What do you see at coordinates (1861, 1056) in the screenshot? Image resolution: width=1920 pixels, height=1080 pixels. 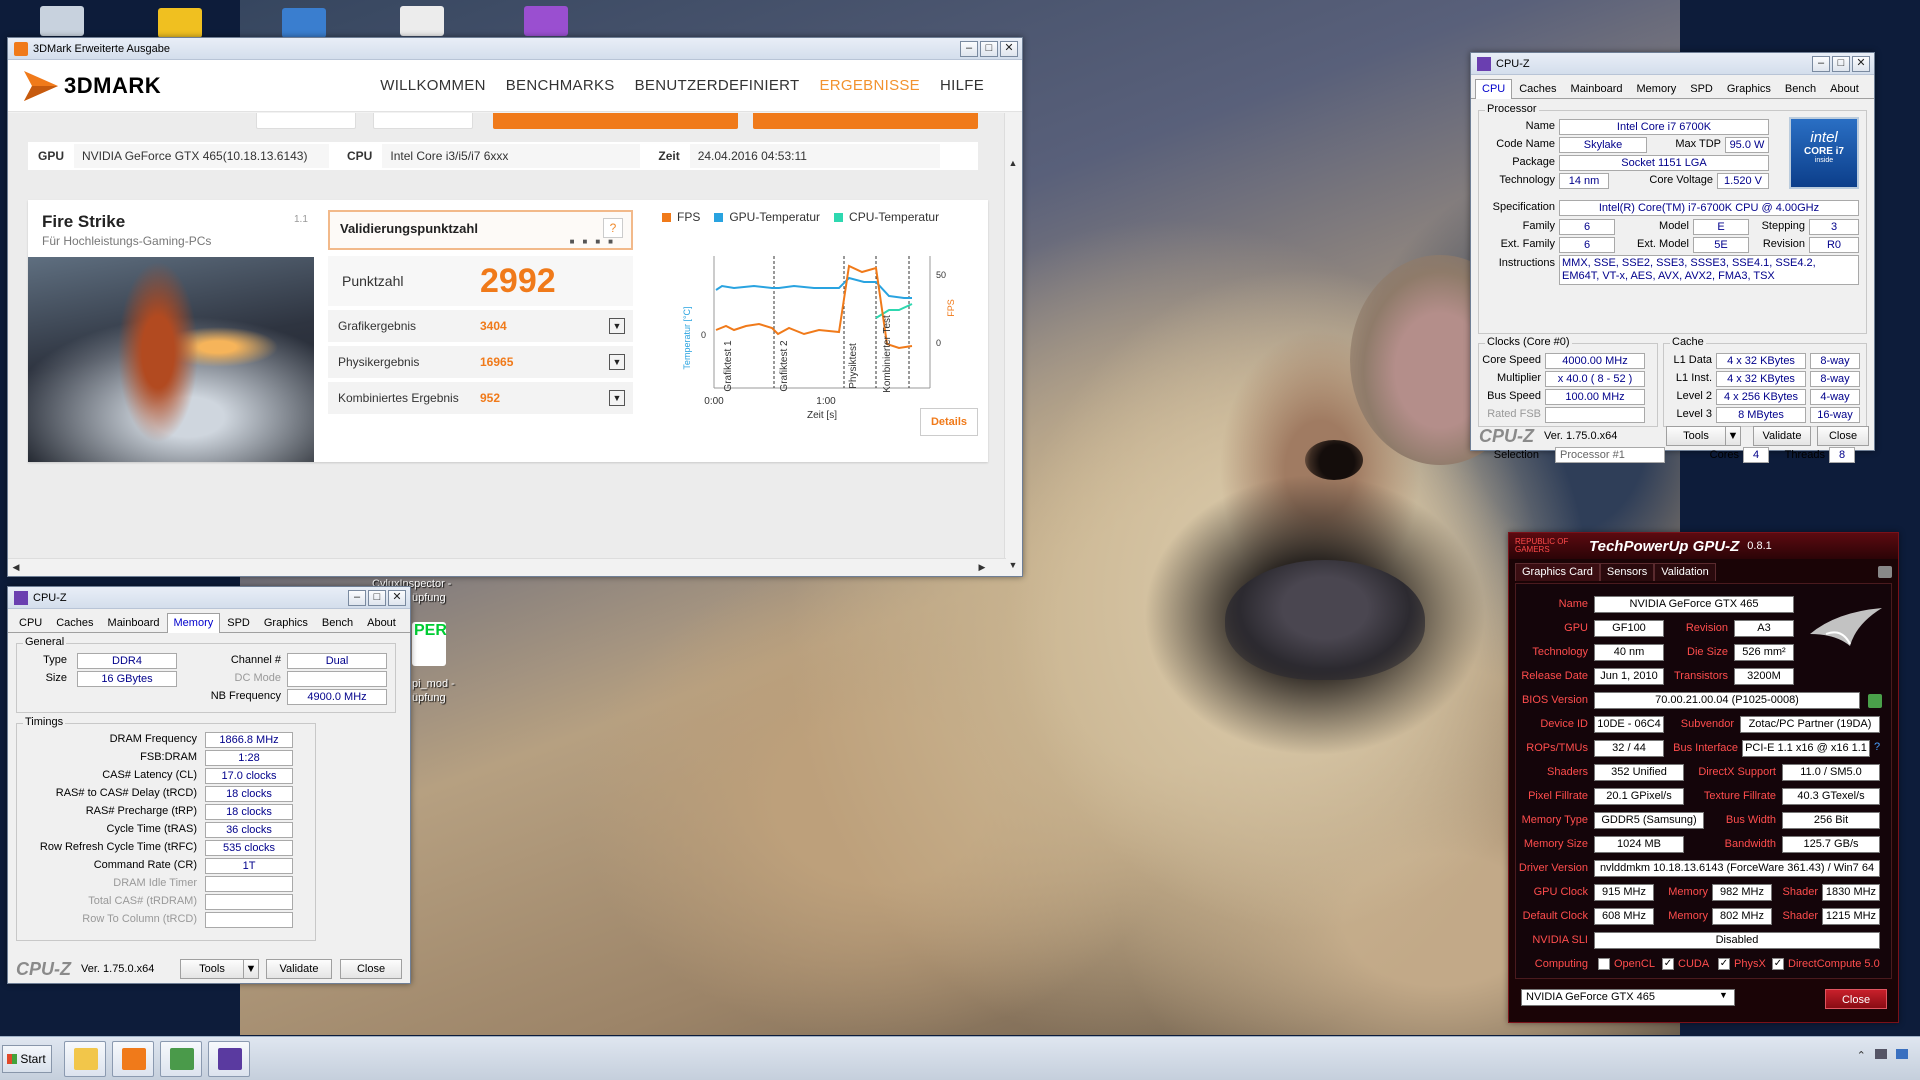 I see `tray-expand-icon: ⌃` at bounding box center [1861, 1056].